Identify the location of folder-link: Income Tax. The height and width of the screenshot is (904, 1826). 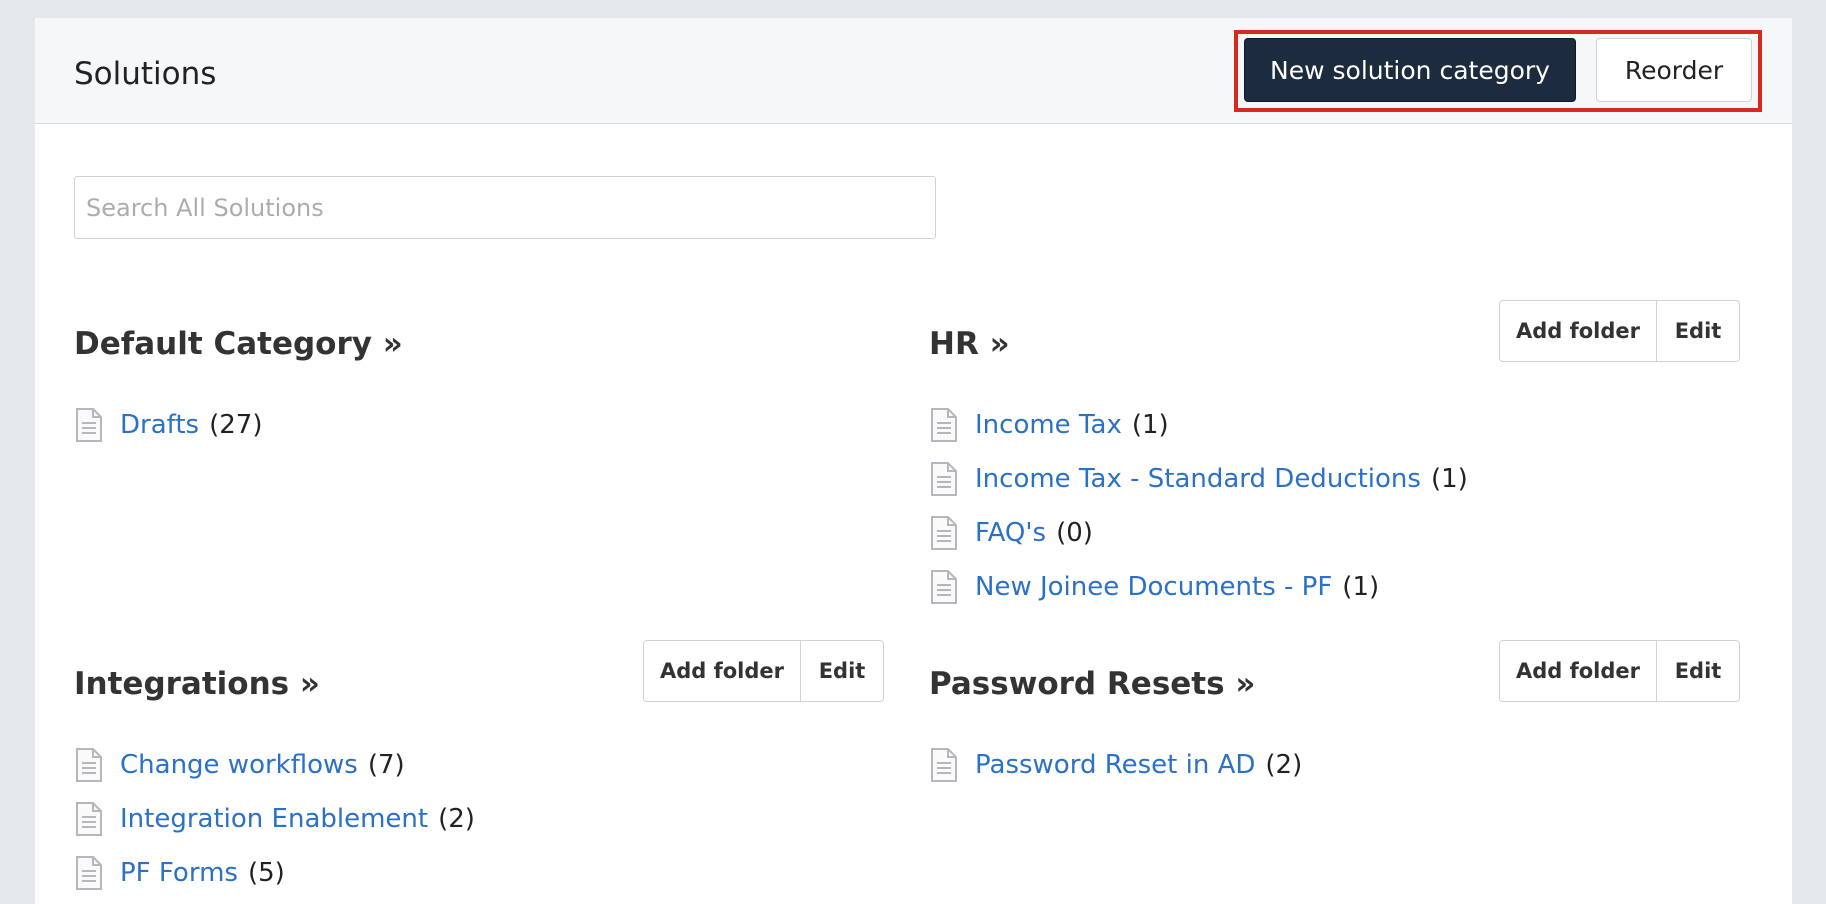
(1048, 425).